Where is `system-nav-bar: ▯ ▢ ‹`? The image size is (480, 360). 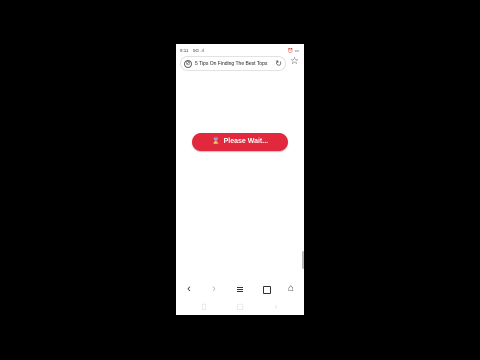 system-nav-bar: ▯ ▢ ‹ is located at coordinates (240, 307).